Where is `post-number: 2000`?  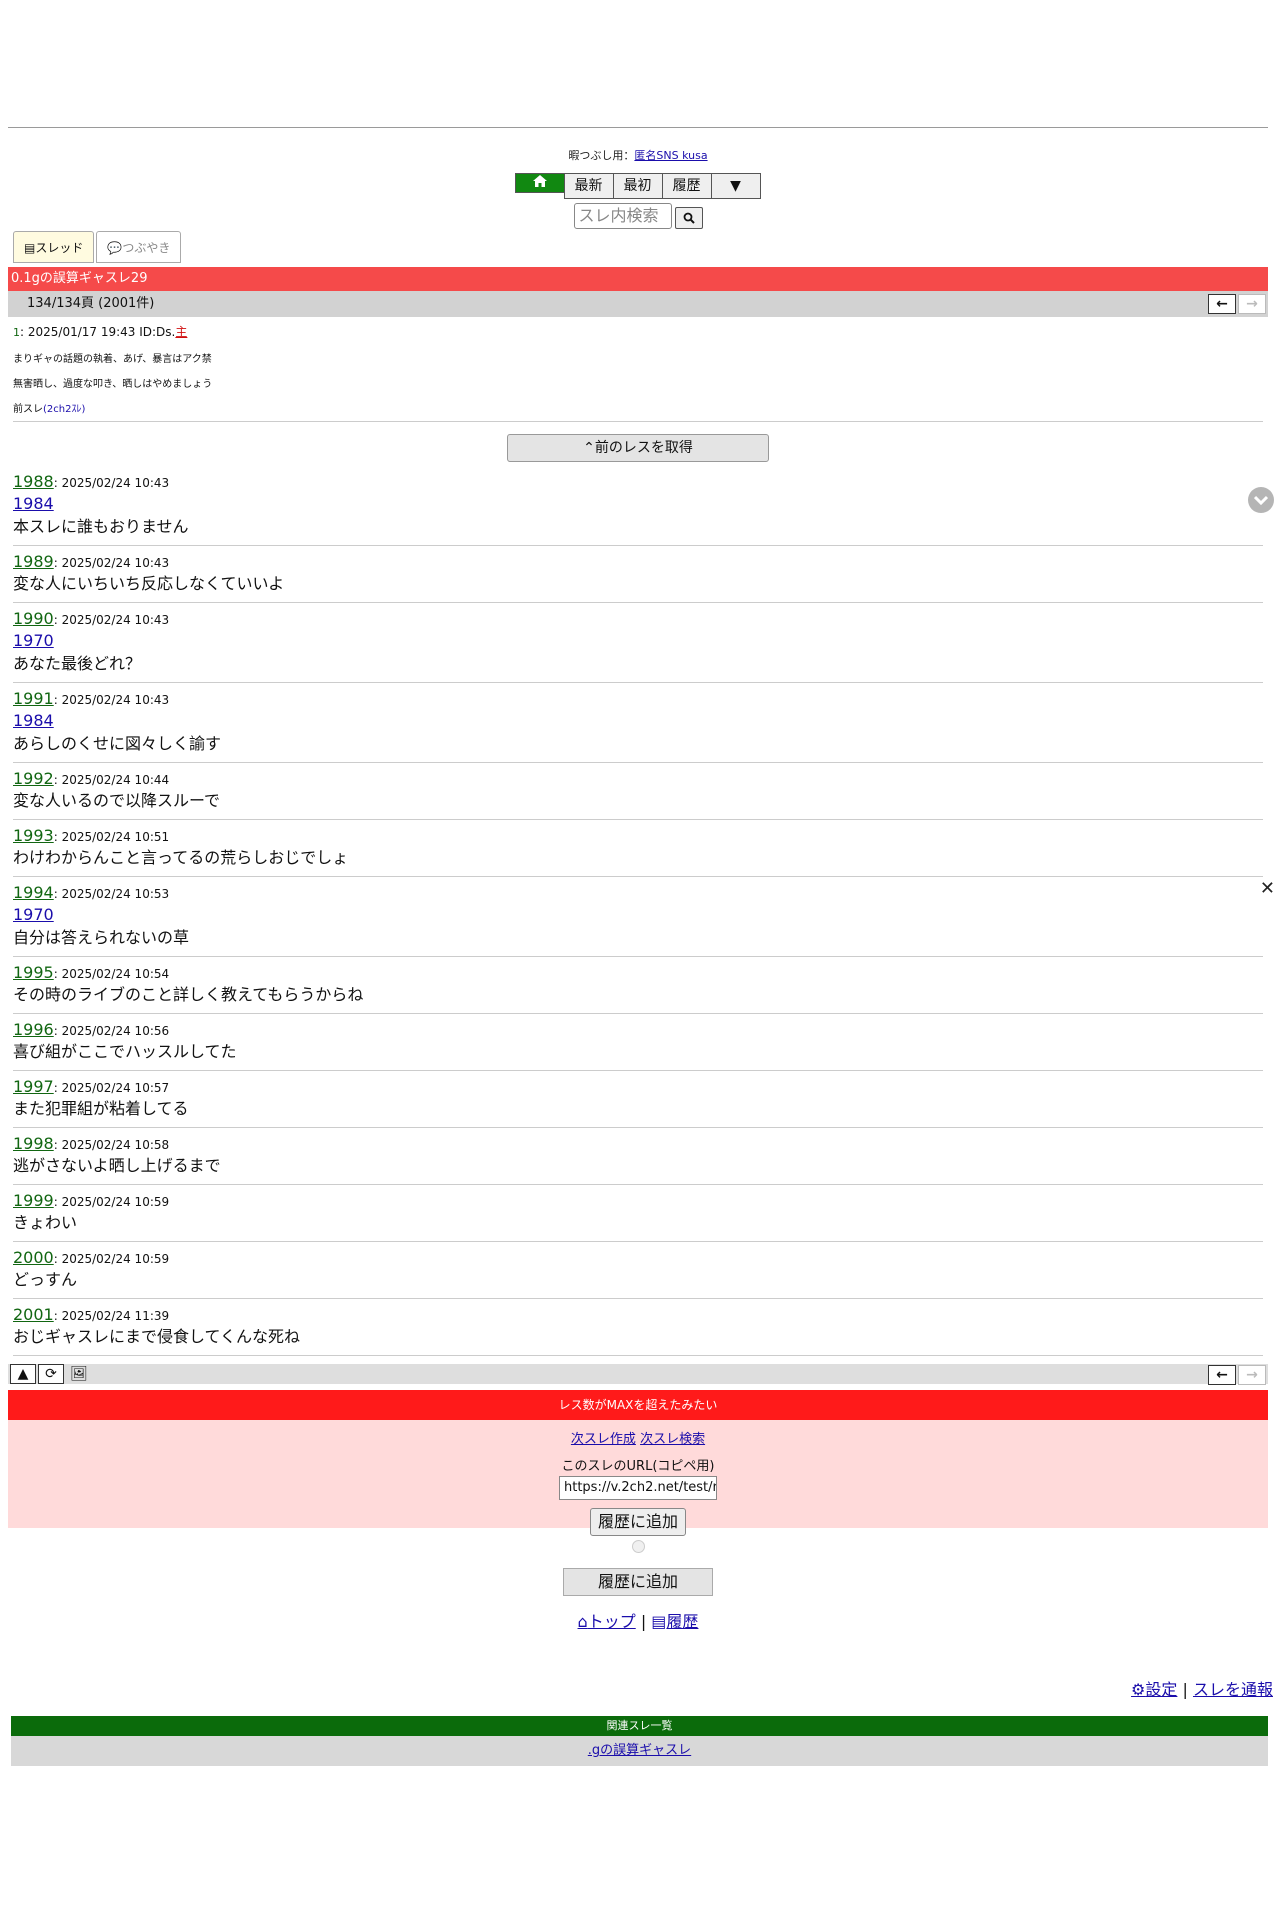
post-number: 2000 is located at coordinates (33, 1257).